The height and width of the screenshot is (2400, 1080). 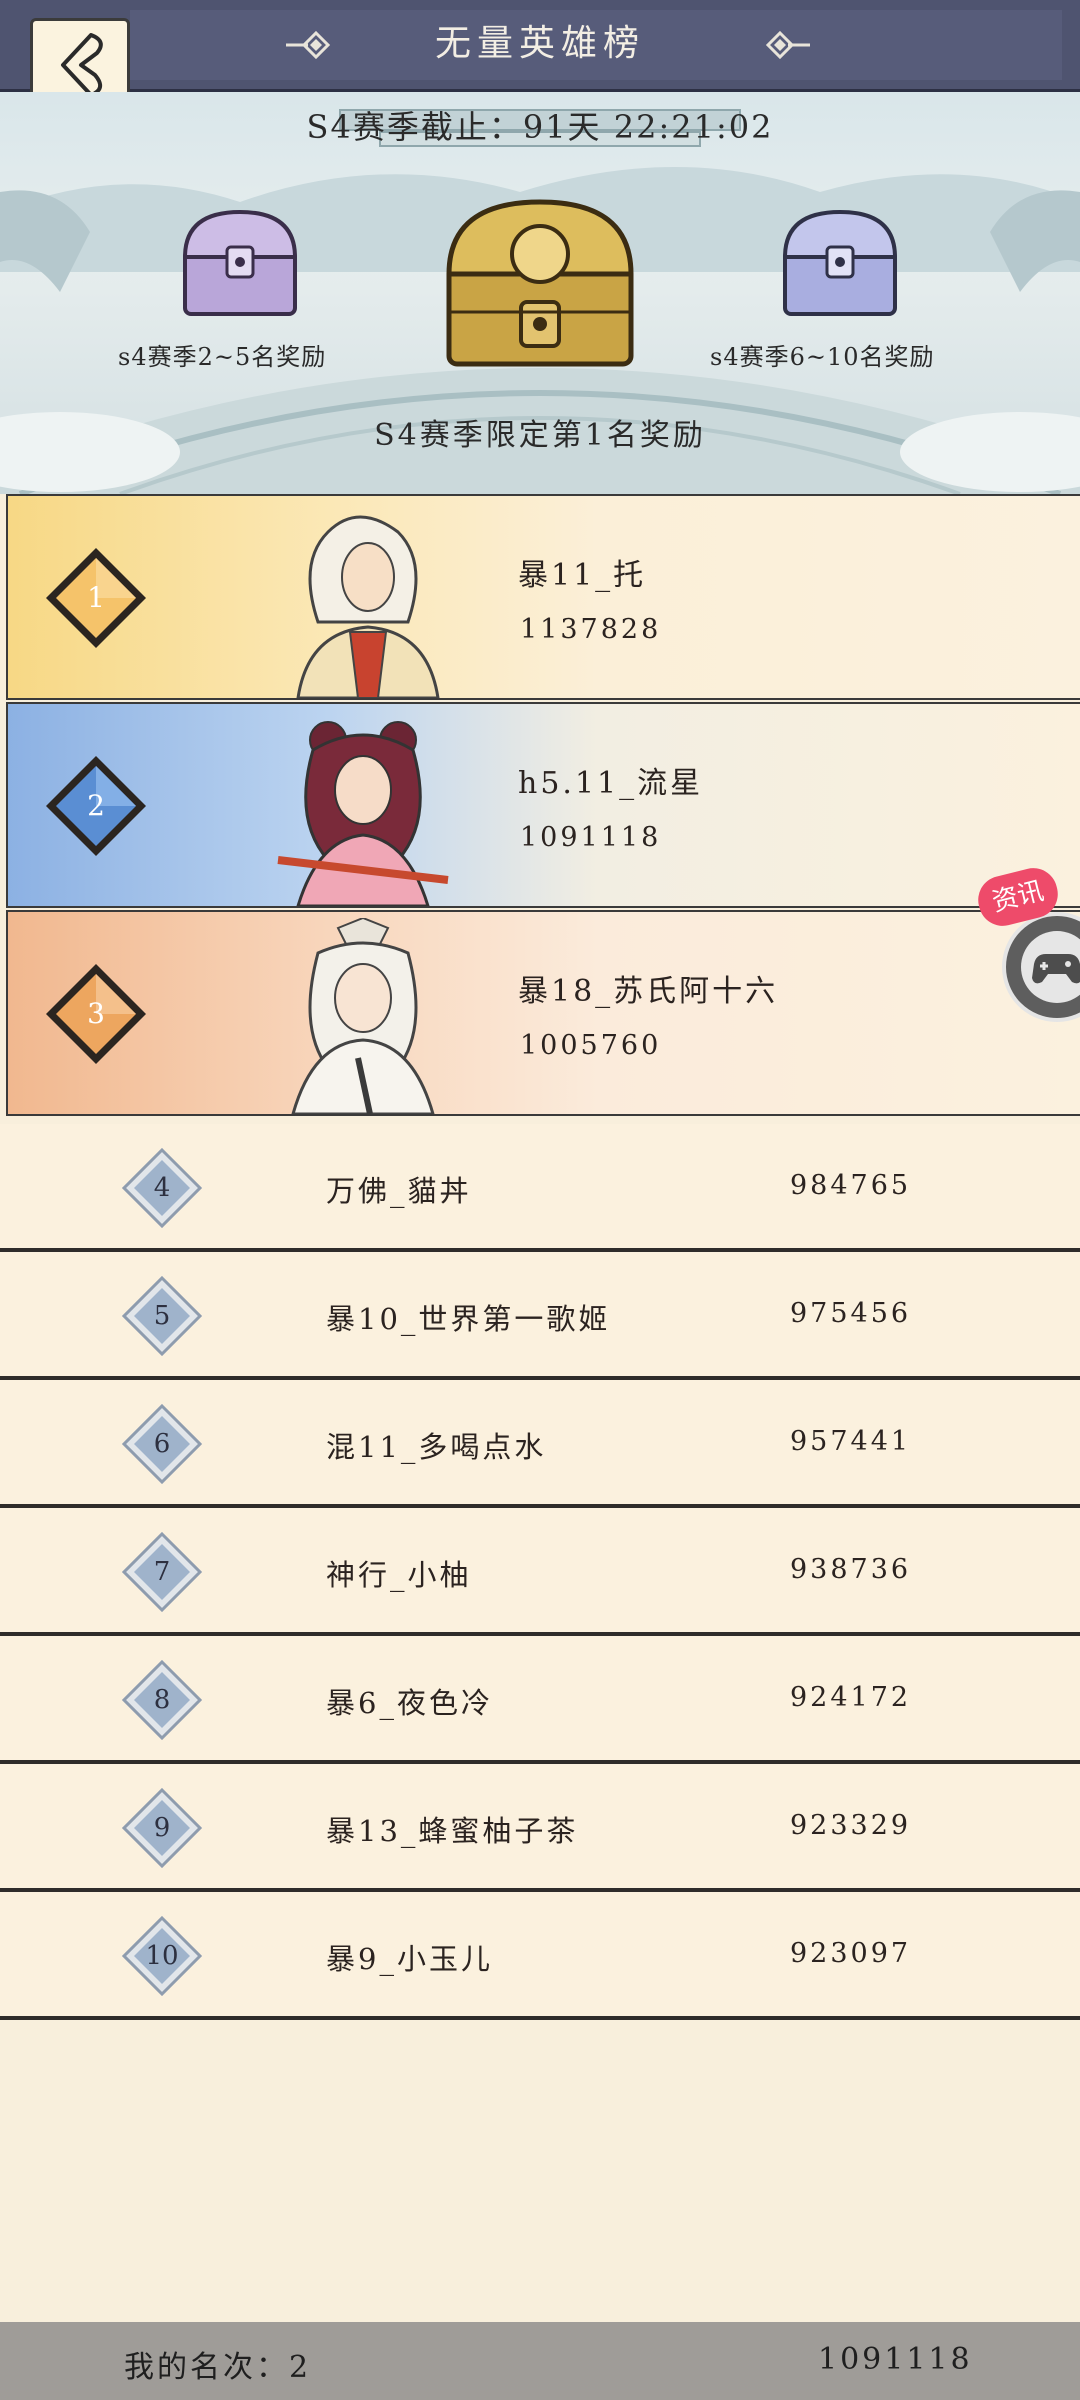 What do you see at coordinates (591, 1045) in the screenshot?
I see `player-score: 1005760` at bounding box center [591, 1045].